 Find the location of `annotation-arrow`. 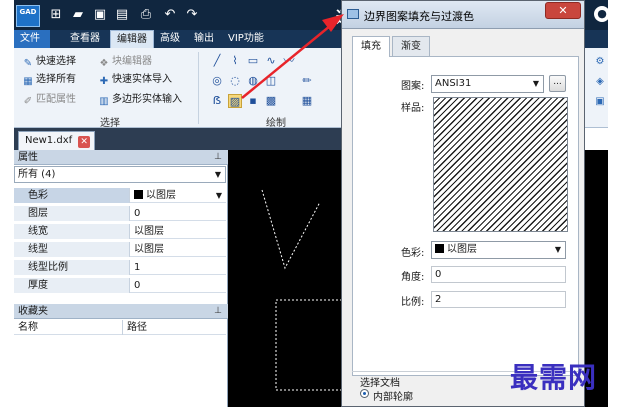

annotation-arrow is located at coordinates (292, 56).